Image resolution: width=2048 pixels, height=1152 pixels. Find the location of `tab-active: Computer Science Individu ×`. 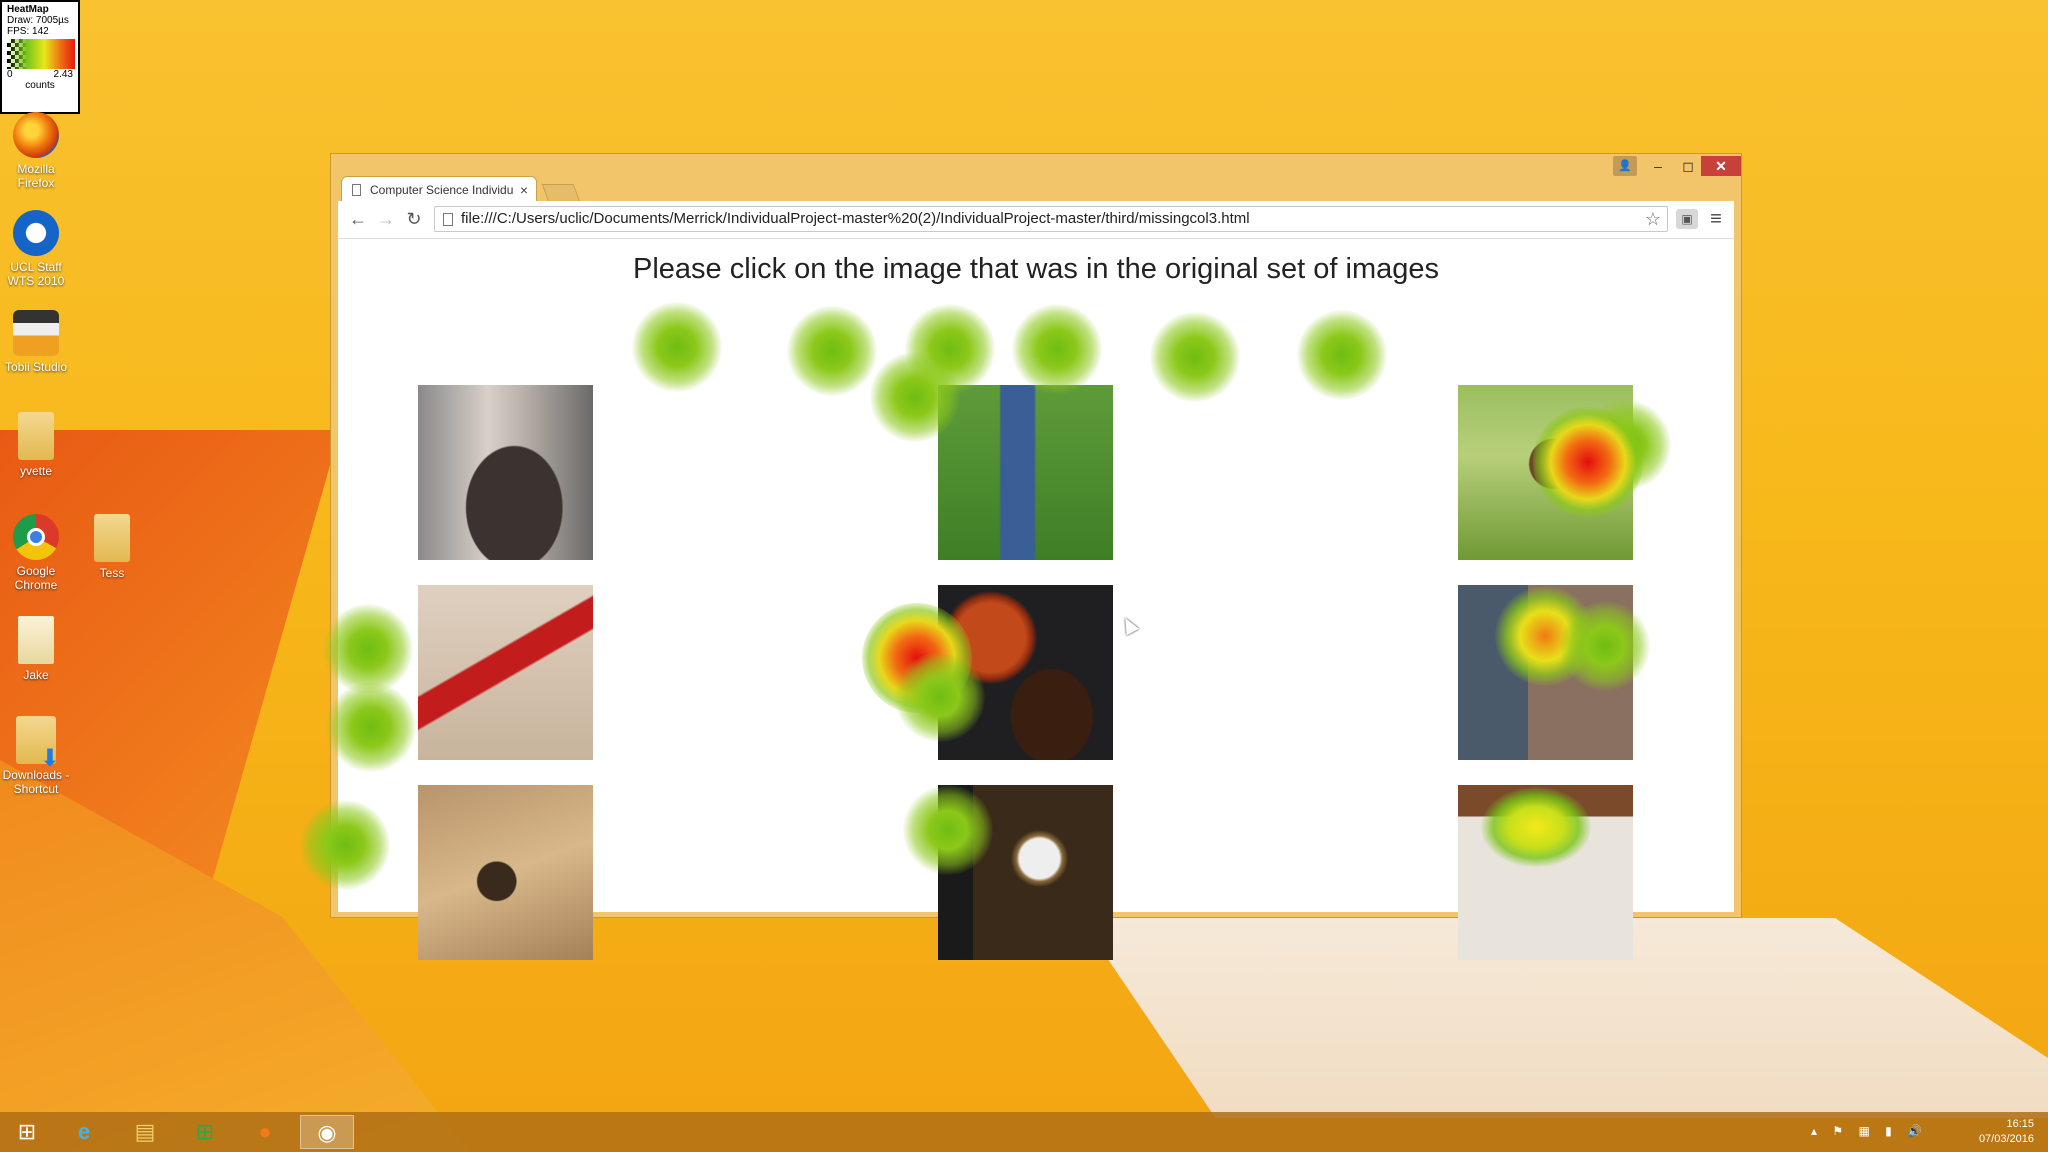

tab-active: Computer Science Individu × is located at coordinates (439, 189).